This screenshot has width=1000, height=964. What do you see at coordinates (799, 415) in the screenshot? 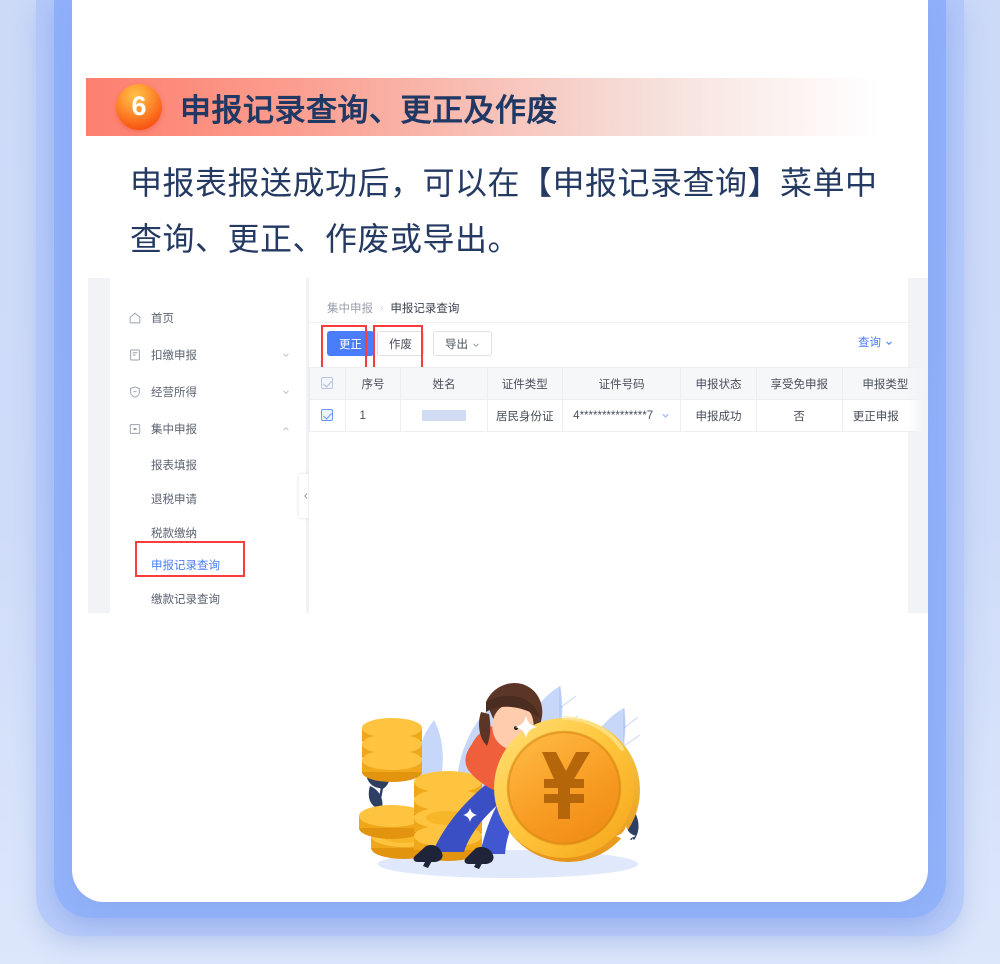
I see `cell-exempt: 否` at bounding box center [799, 415].